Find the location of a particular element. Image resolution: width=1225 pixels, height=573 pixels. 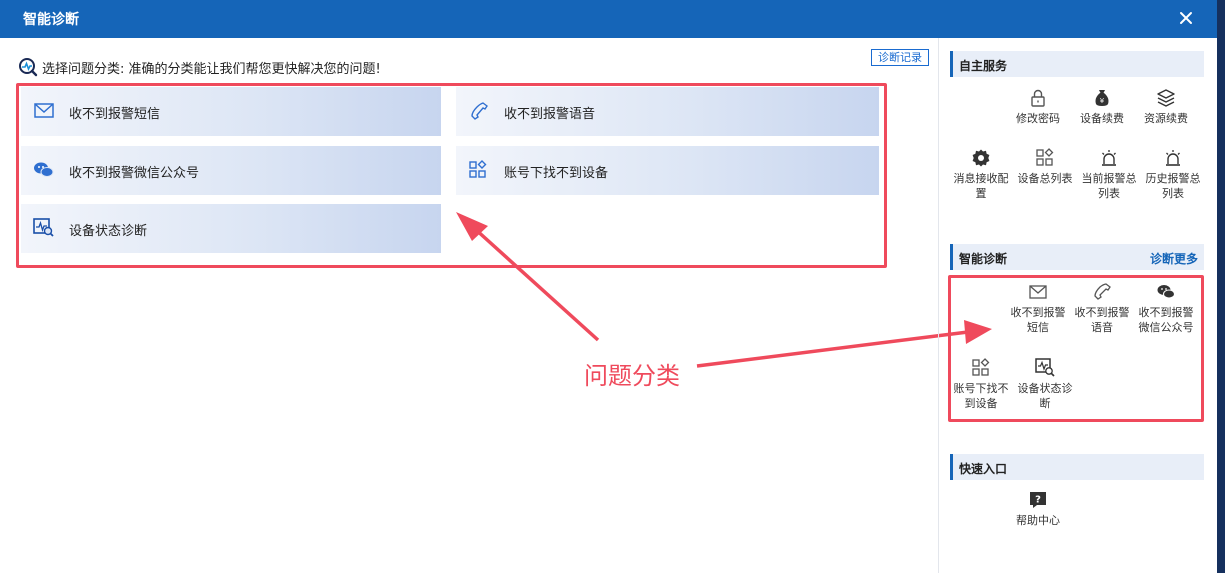

annotation-label: 问题分类 is located at coordinates (632, 376).